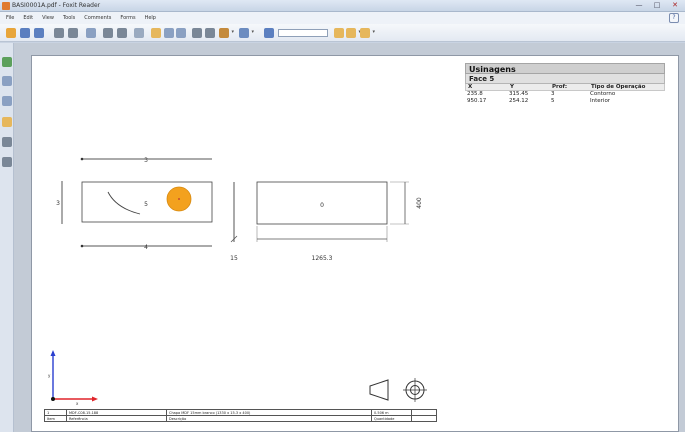  I want to click on comments-icon, so click(7, 122).